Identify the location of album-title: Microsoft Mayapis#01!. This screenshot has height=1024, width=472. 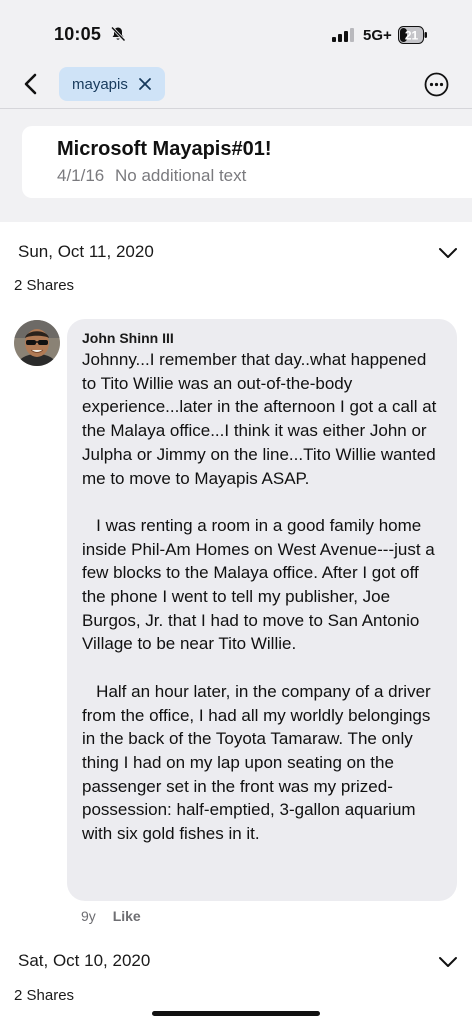
(164, 149).